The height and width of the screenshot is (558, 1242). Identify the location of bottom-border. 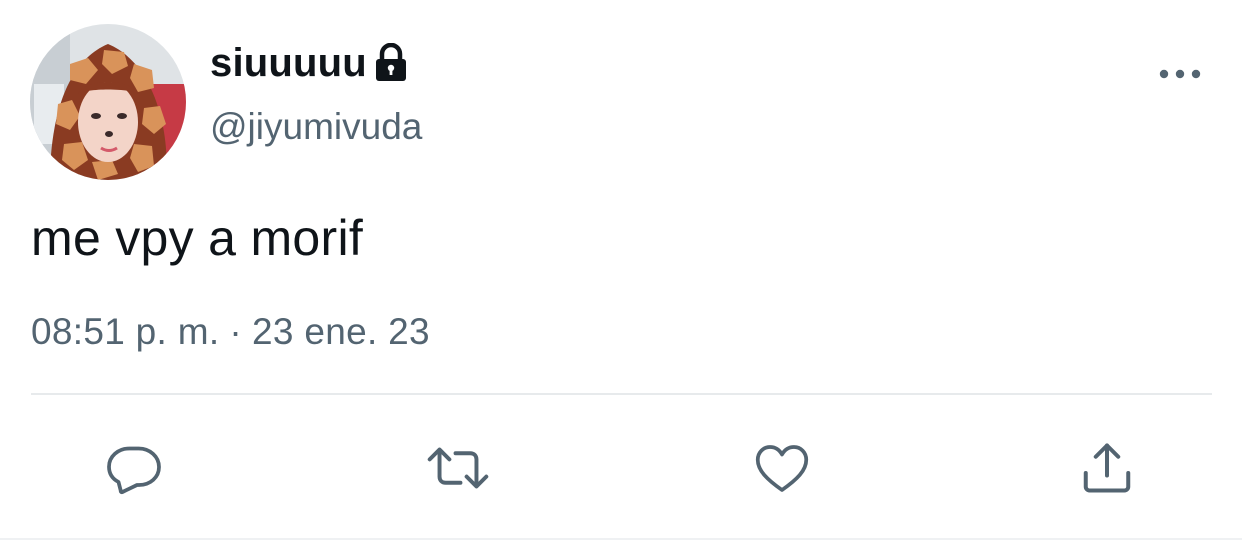
(621, 539).